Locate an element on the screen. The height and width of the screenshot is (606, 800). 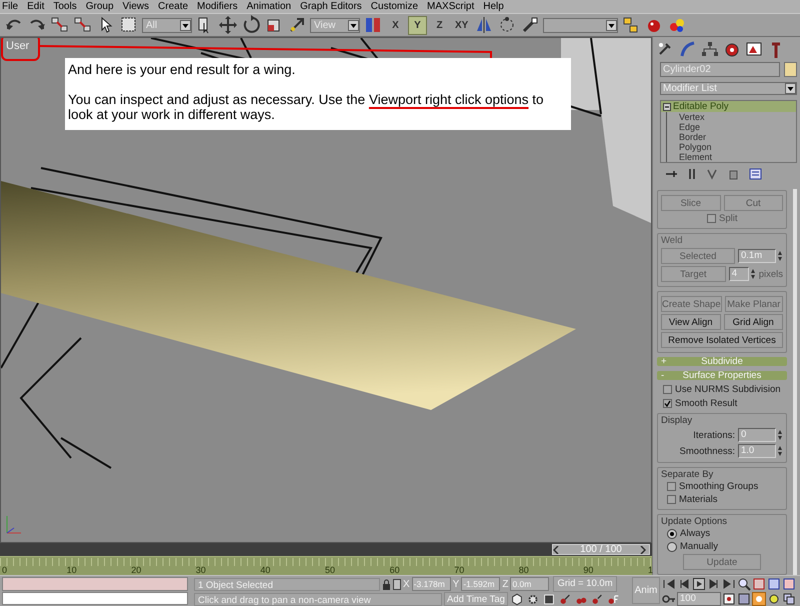
rollout-title: Subdivide is located at coordinates (722, 361).